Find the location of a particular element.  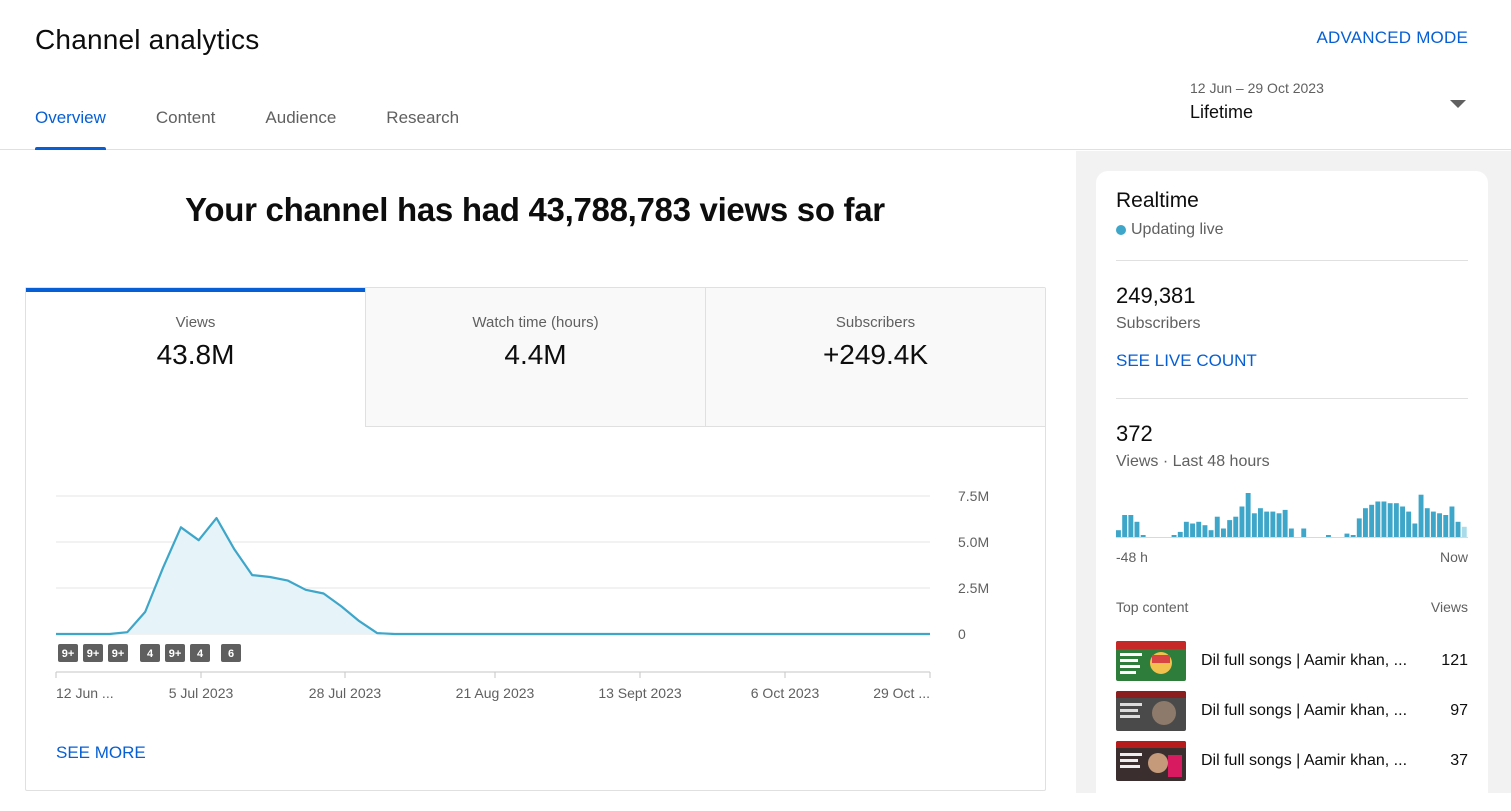

event-marker: 6 is located at coordinates (231, 653).